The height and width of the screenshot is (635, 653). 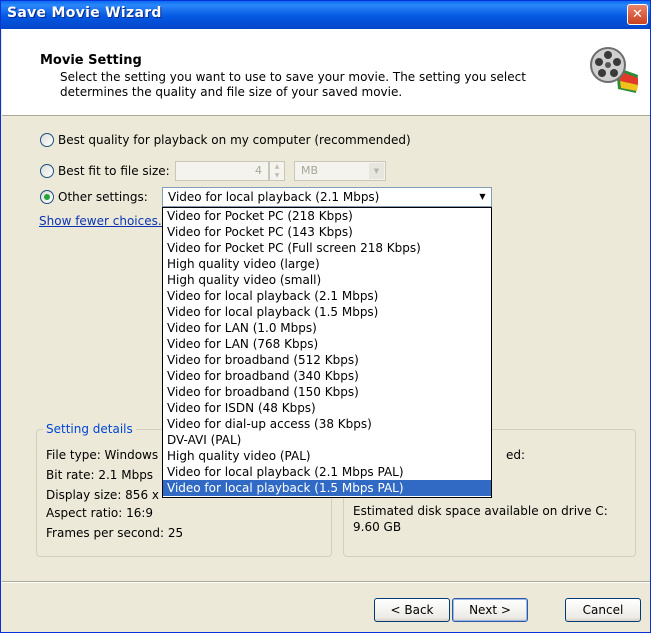 What do you see at coordinates (326, 582) in the screenshot?
I see `footer-divider` at bounding box center [326, 582].